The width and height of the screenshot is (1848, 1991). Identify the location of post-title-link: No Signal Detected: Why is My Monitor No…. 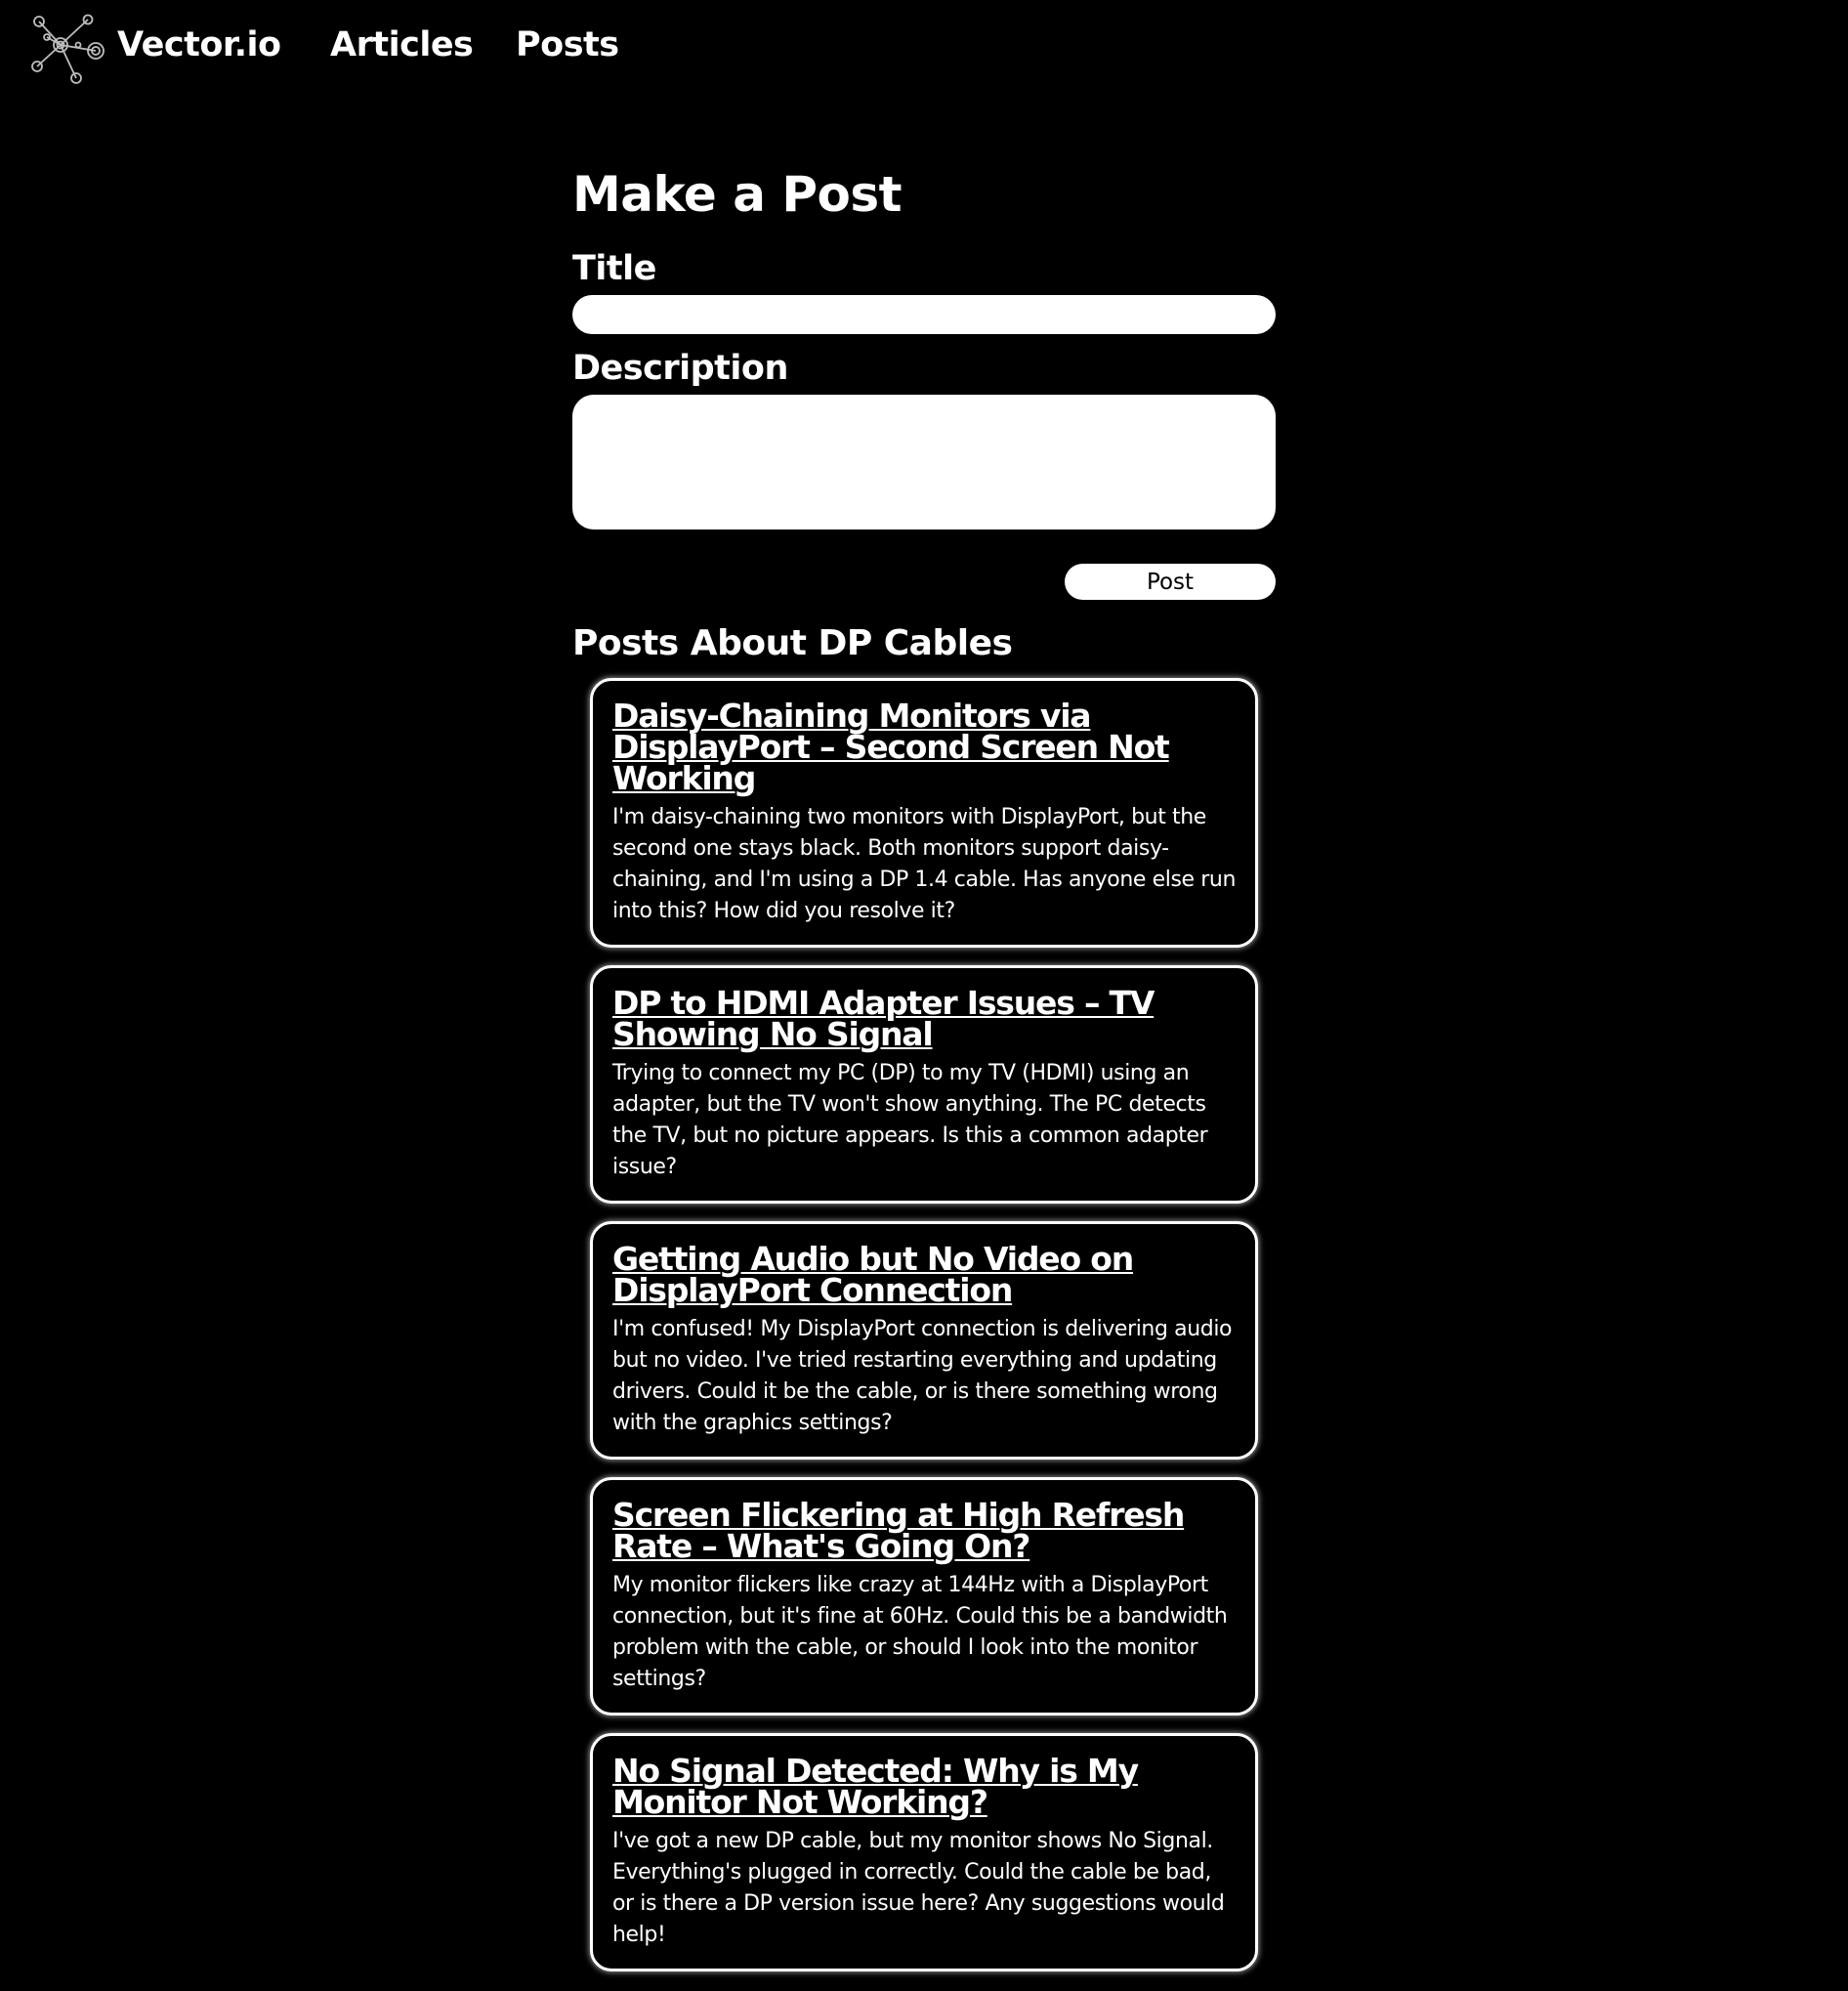
(924, 1786).